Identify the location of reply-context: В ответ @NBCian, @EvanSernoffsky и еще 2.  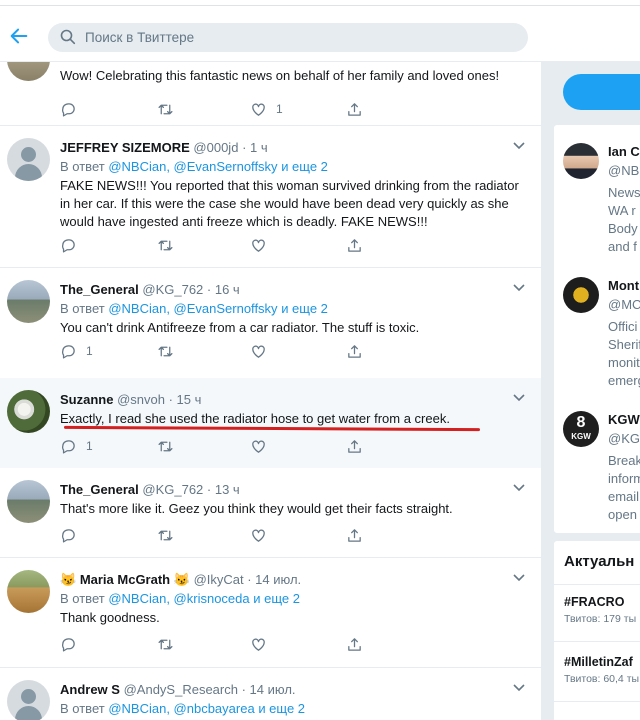
(295, 309).